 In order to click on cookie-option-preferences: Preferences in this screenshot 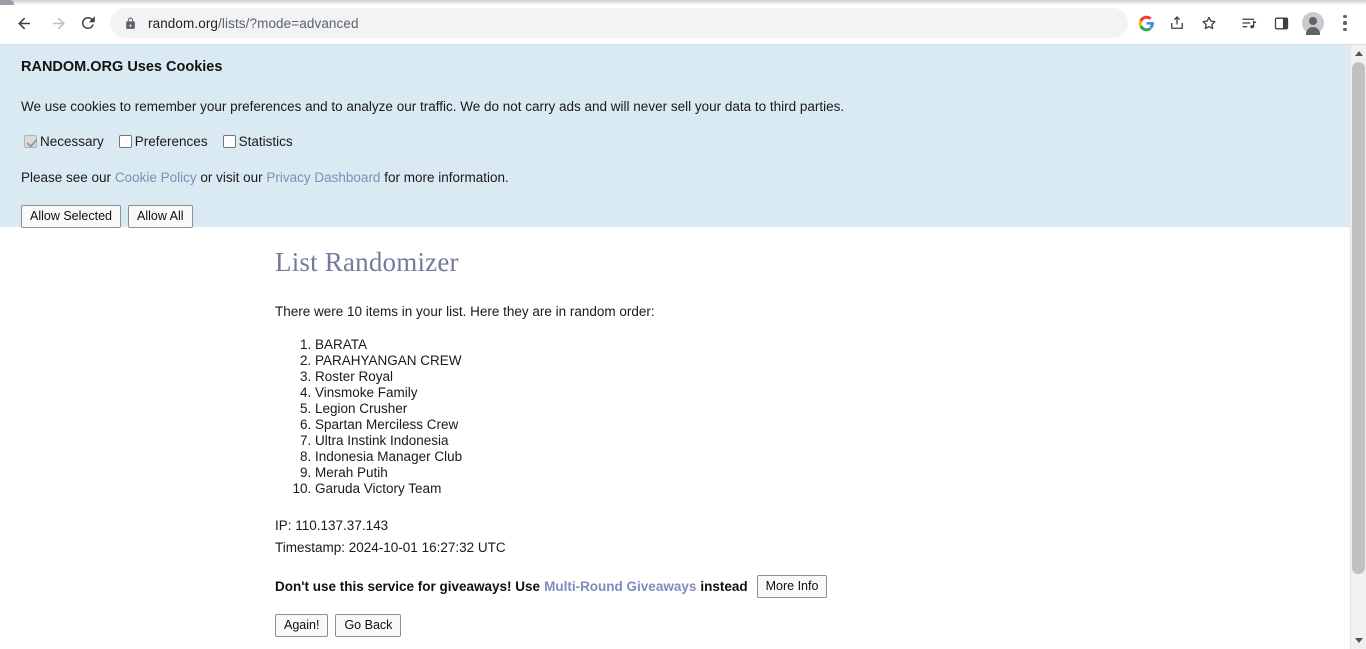, I will do `click(162, 141)`.